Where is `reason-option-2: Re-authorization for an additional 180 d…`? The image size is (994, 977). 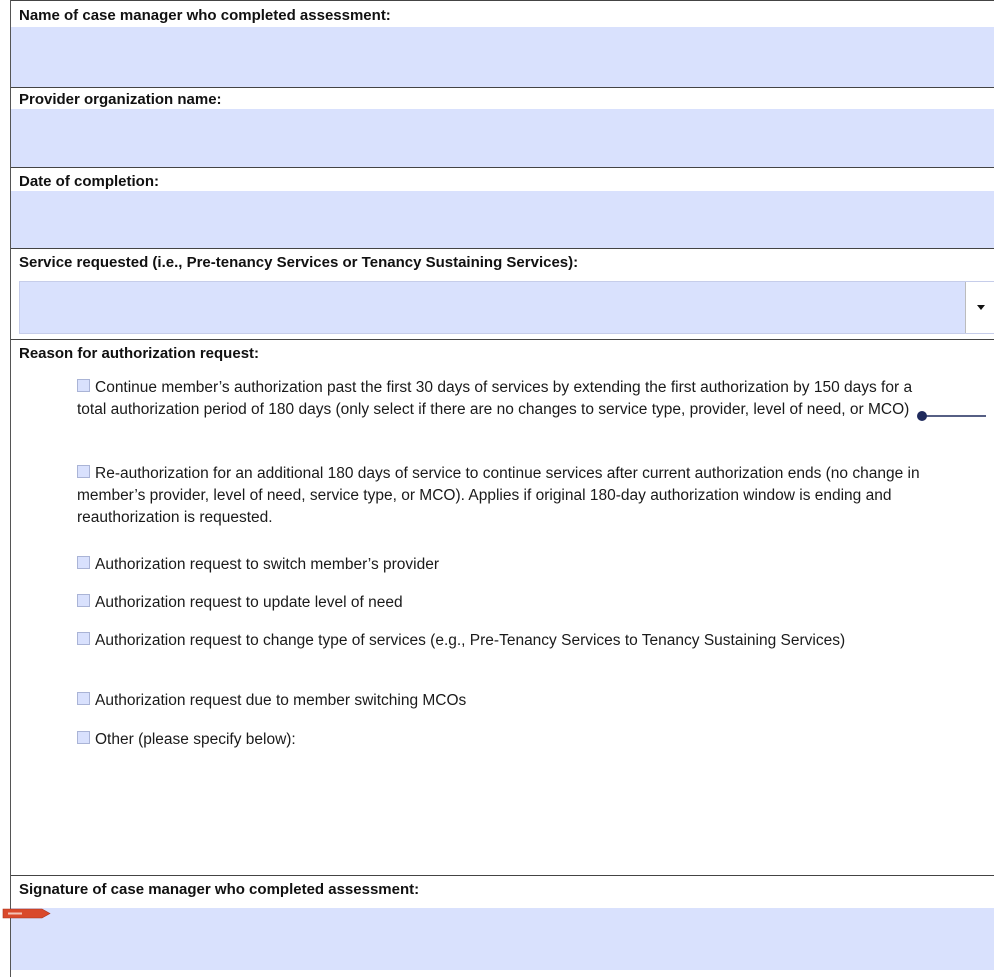
reason-option-2: Re-authorization for an additional 180 d… is located at coordinates (507, 496).